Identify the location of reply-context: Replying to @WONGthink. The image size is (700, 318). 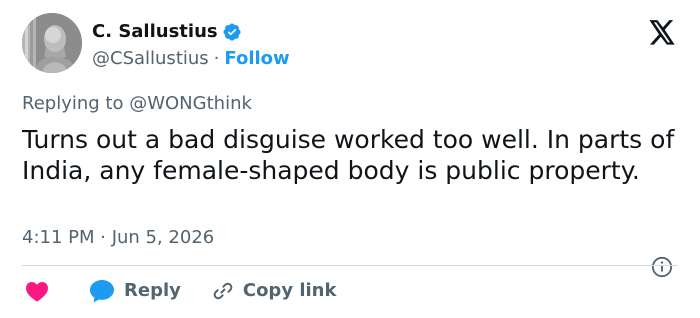
(137, 104).